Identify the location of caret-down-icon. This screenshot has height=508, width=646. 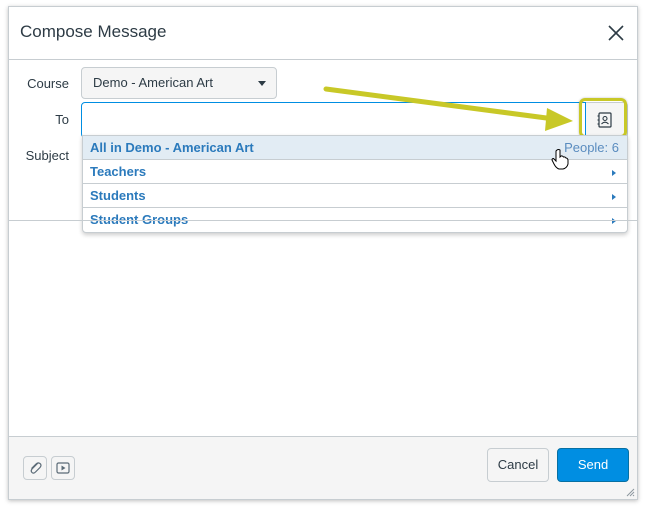
(262, 83).